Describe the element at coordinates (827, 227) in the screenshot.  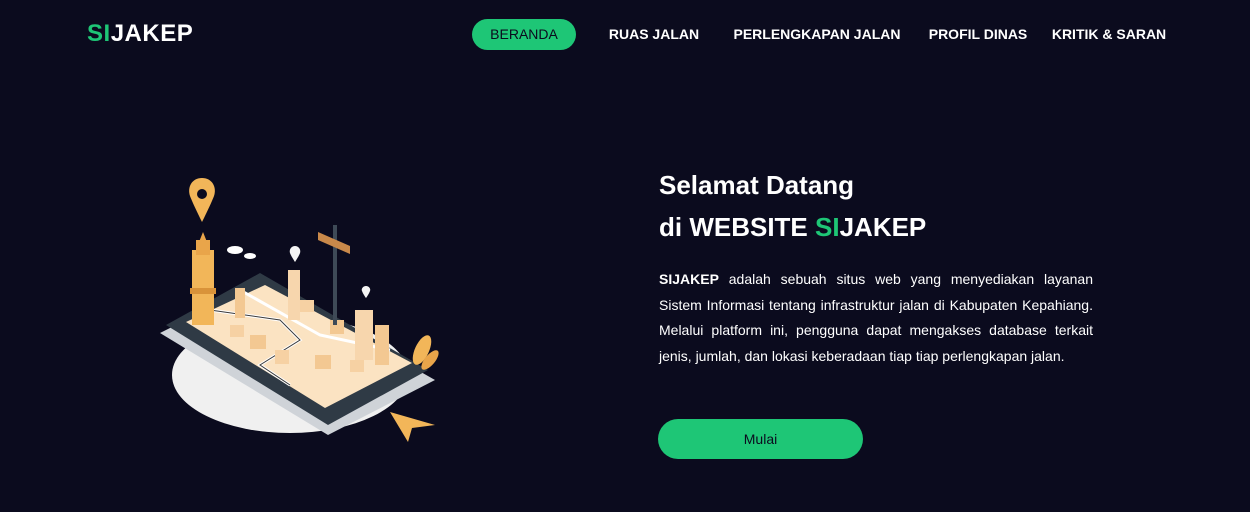
I see `hero-title-accent: SI` at that location.